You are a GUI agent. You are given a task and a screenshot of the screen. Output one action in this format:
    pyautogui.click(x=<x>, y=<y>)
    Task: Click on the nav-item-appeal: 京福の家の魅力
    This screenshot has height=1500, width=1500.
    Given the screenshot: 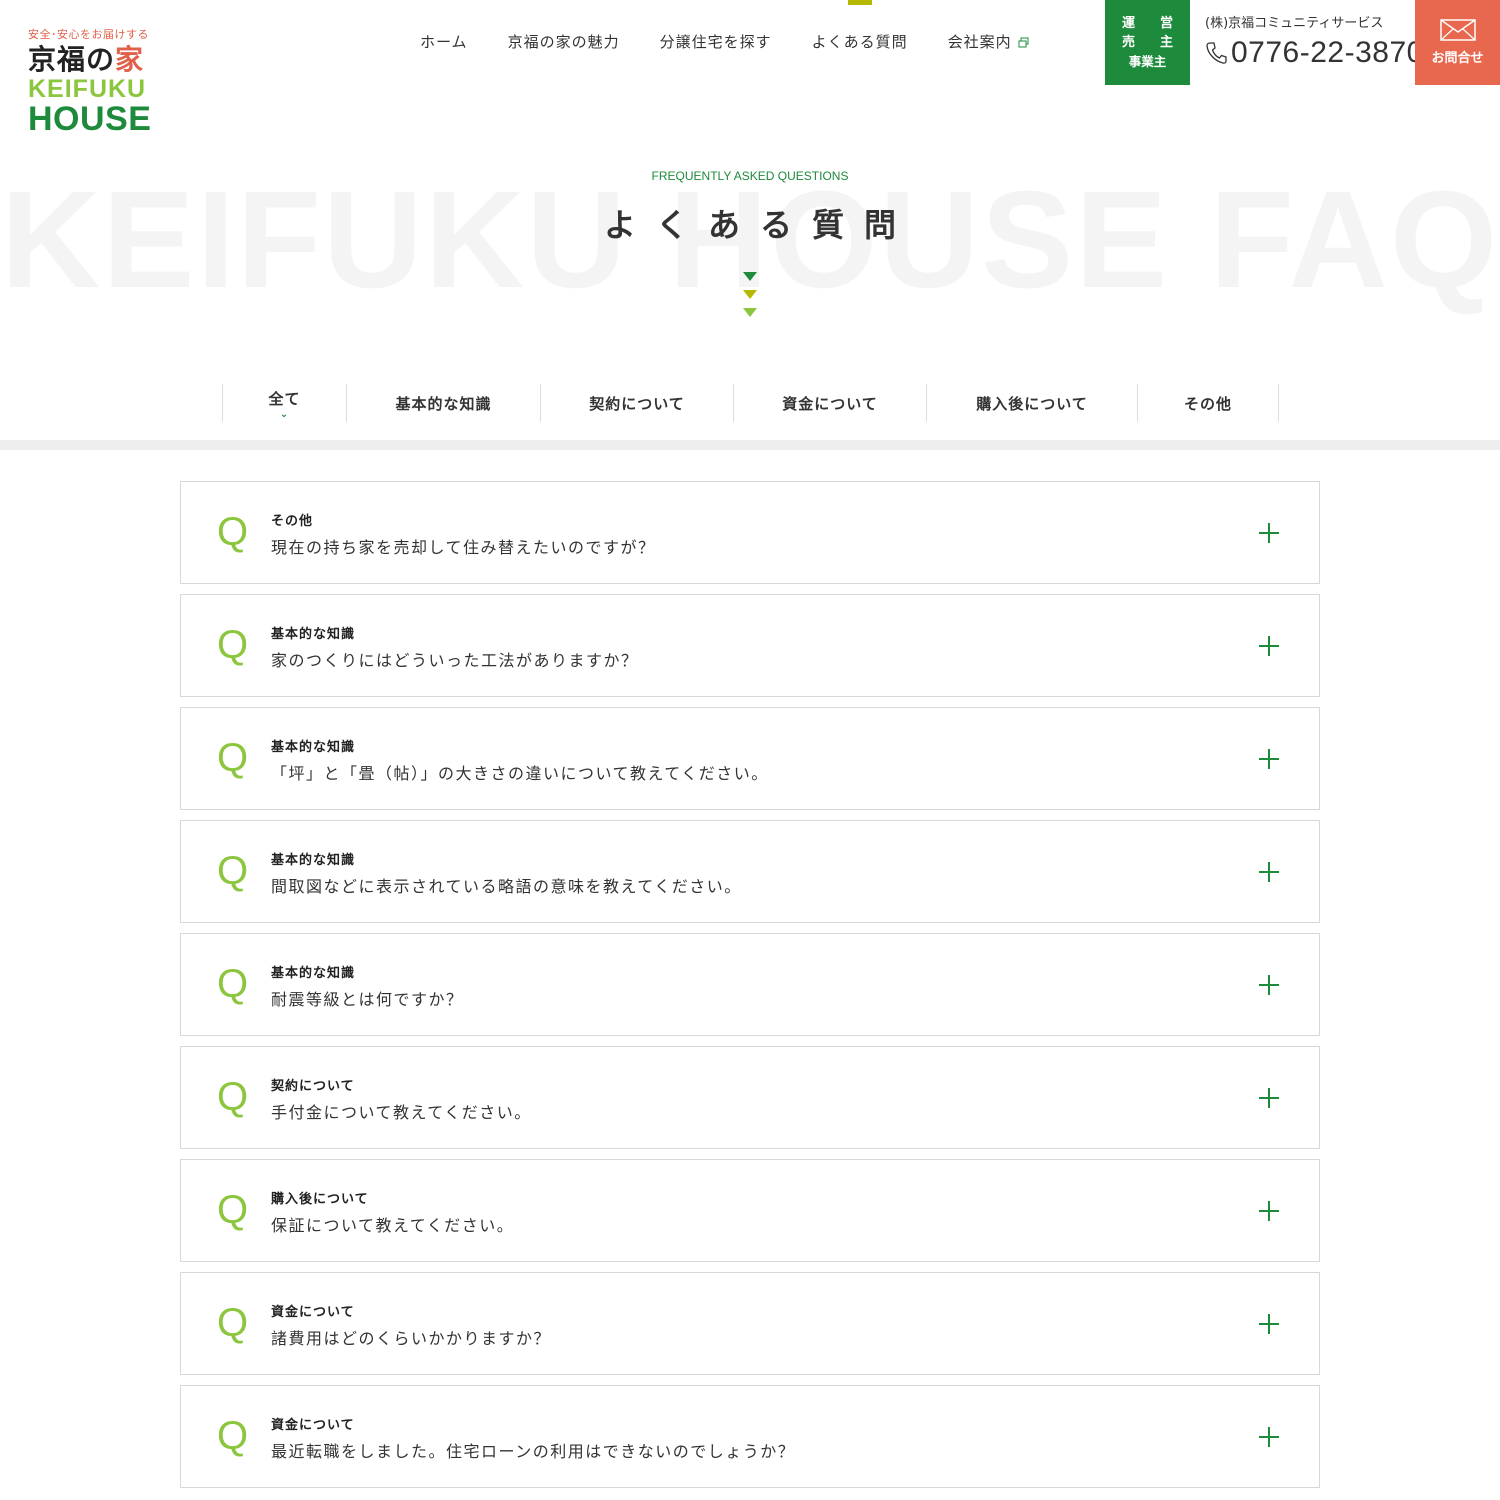 What is the action you would take?
    pyautogui.click(x=564, y=42)
    